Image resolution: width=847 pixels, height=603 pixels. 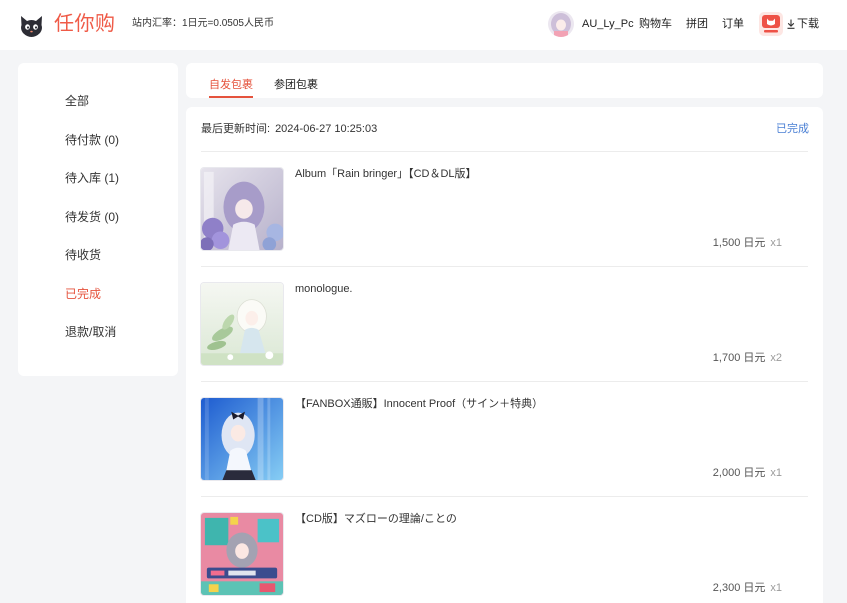 I want to click on product-price: 1,700 日元, so click(x=739, y=358).